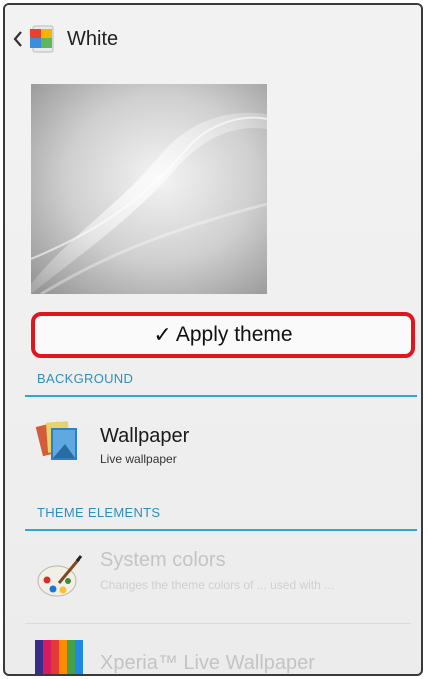  Describe the element at coordinates (234, 334) in the screenshot. I see `apply-theme-label: Apply theme` at that location.